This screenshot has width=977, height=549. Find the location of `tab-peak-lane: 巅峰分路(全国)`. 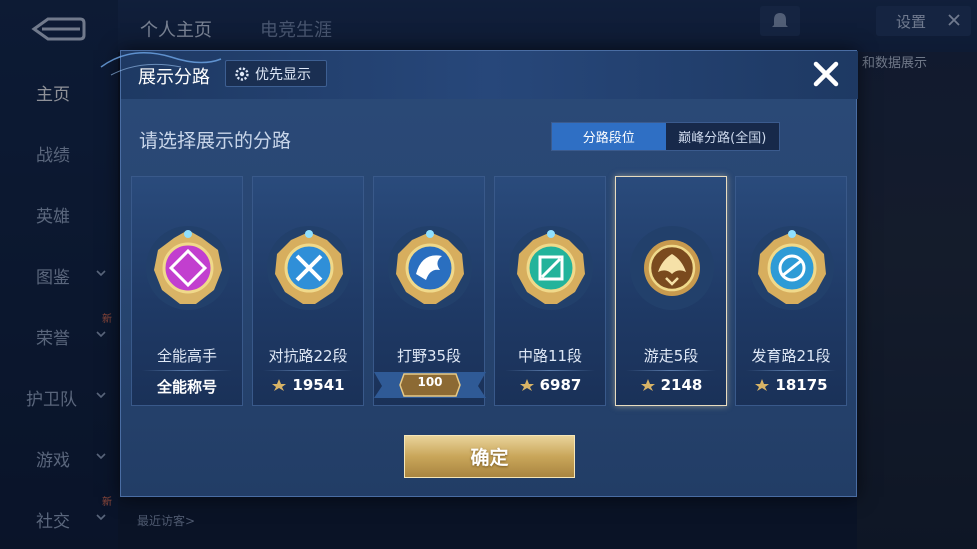

tab-peak-lane: 巅峰分路(全国) is located at coordinates (723, 136).